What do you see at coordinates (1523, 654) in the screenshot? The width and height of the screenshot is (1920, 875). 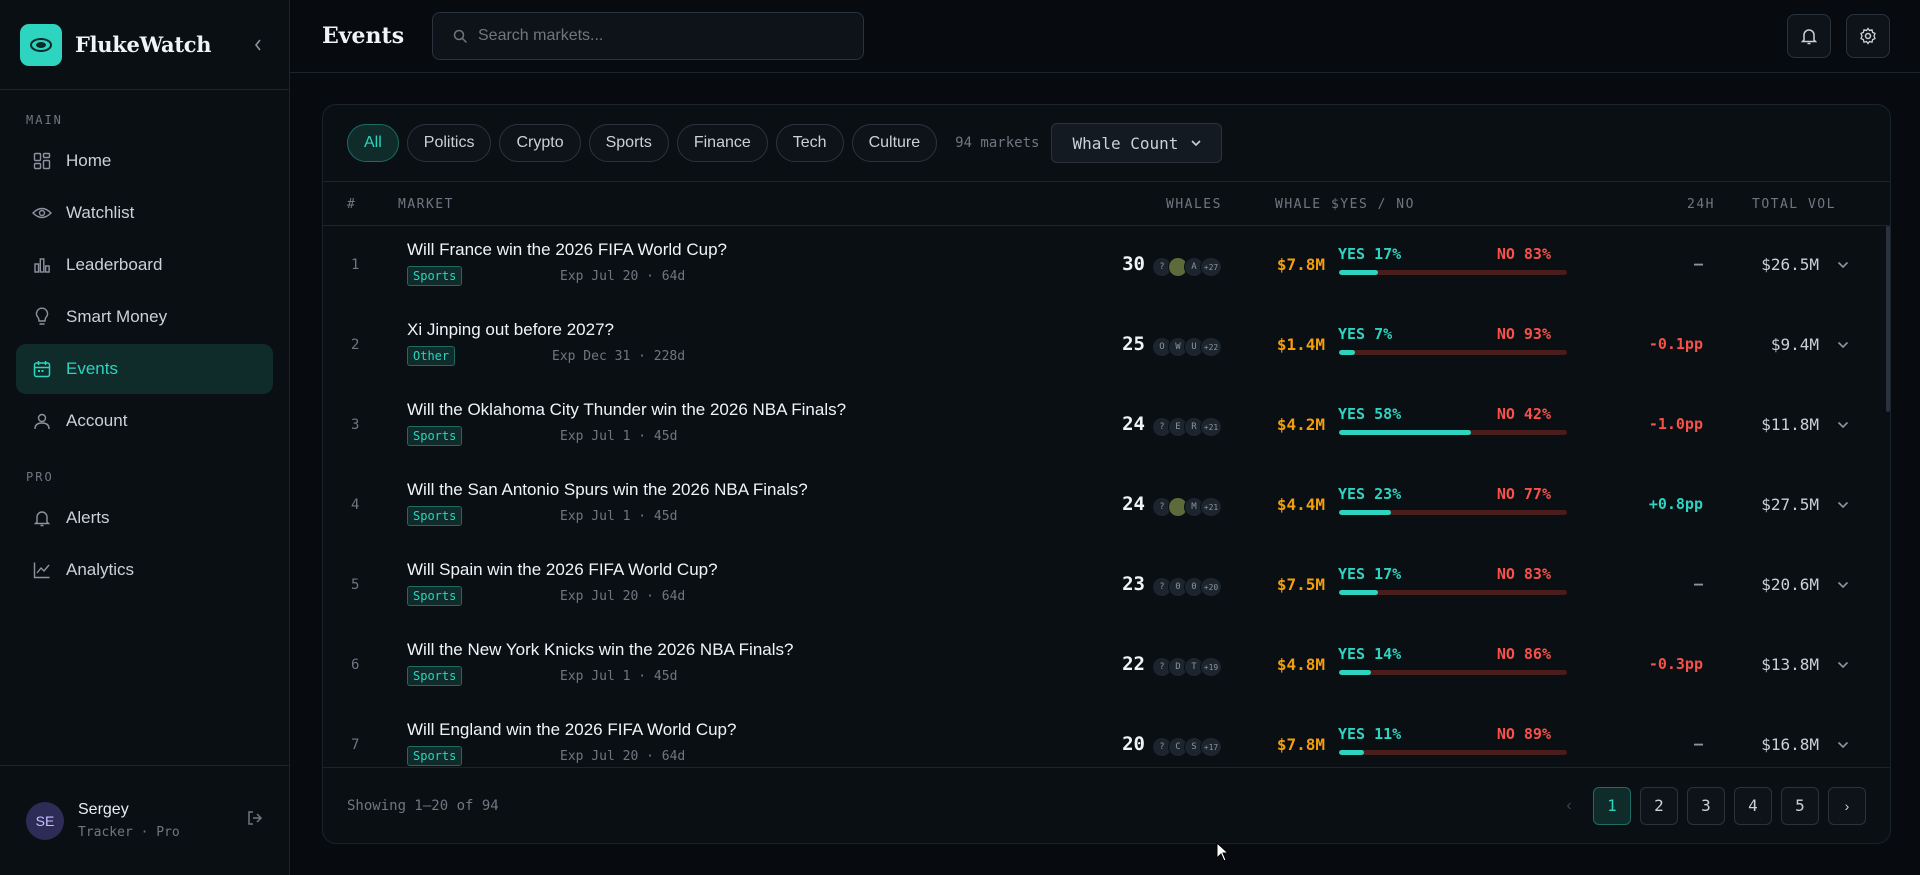 I see `no-percent: NO 86%` at bounding box center [1523, 654].